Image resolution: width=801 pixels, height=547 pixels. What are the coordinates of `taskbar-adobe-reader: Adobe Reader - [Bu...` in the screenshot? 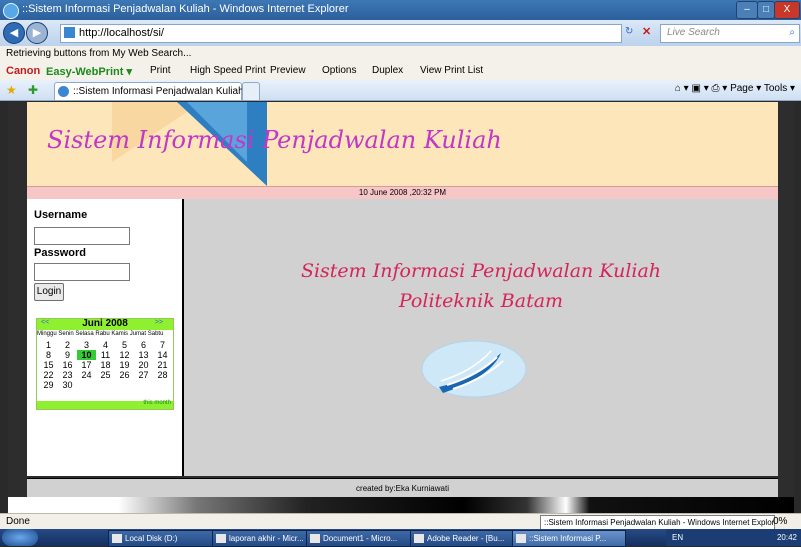 It's located at (467, 538).